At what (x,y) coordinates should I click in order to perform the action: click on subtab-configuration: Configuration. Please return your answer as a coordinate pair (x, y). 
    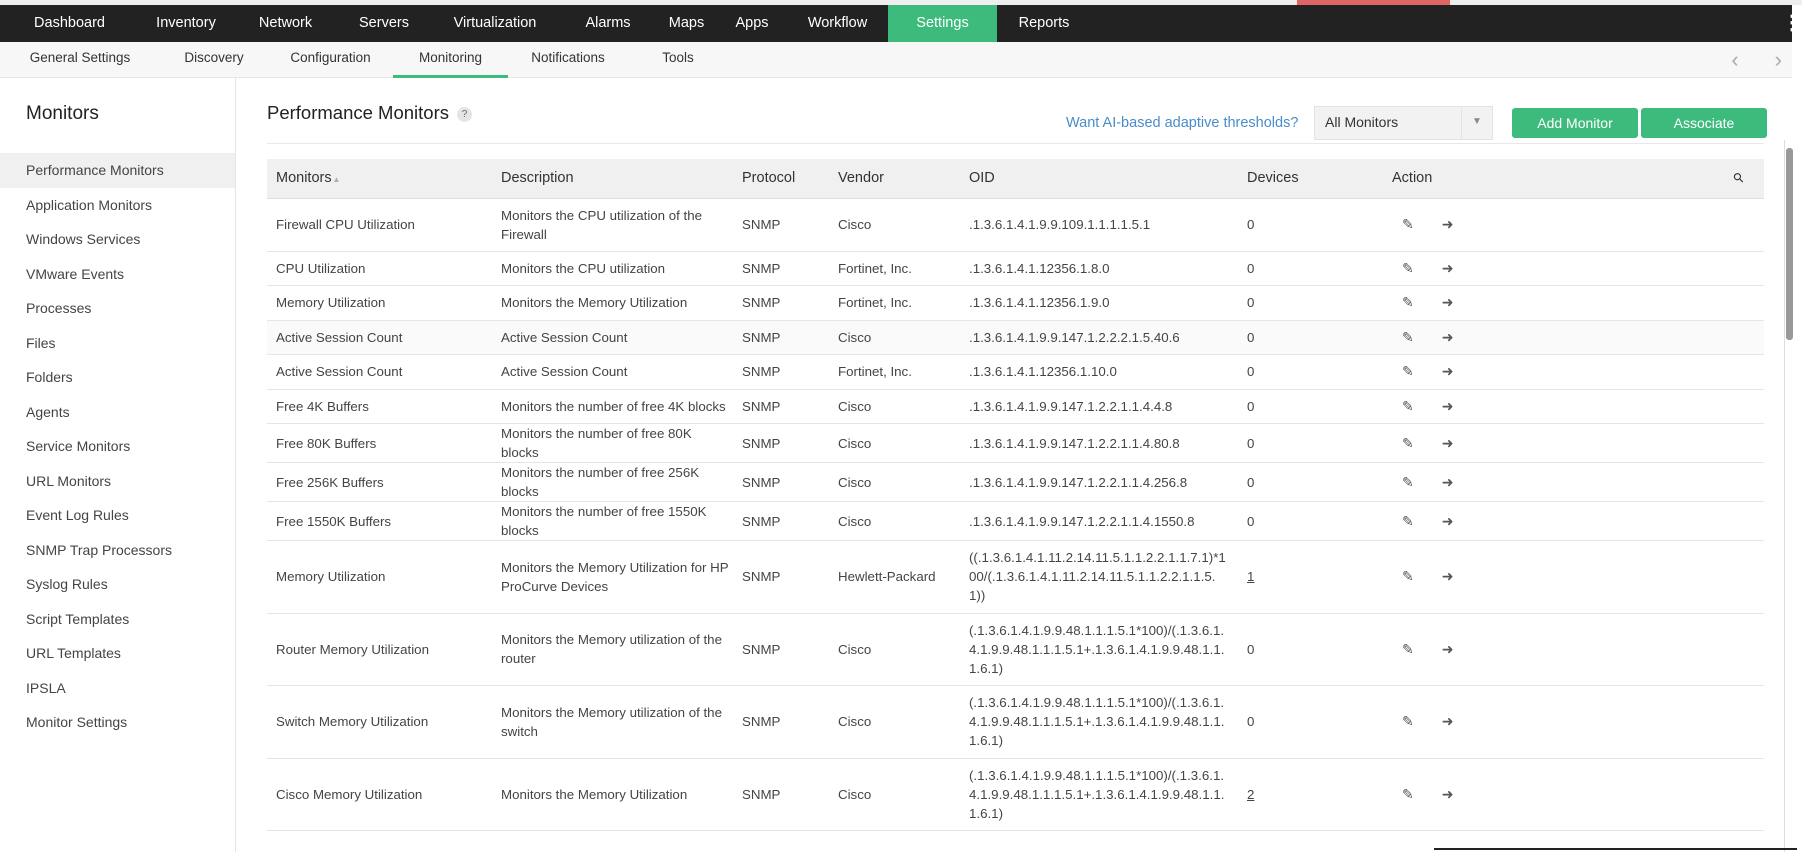
    Looking at the image, I should click on (330, 60).